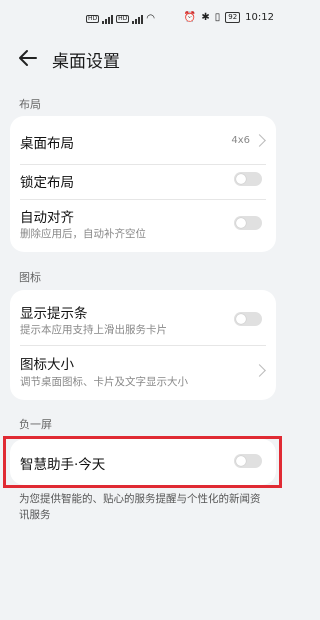 This screenshot has height=620, width=320. I want to click on row-title: 锁定布局, so click(47, 183).